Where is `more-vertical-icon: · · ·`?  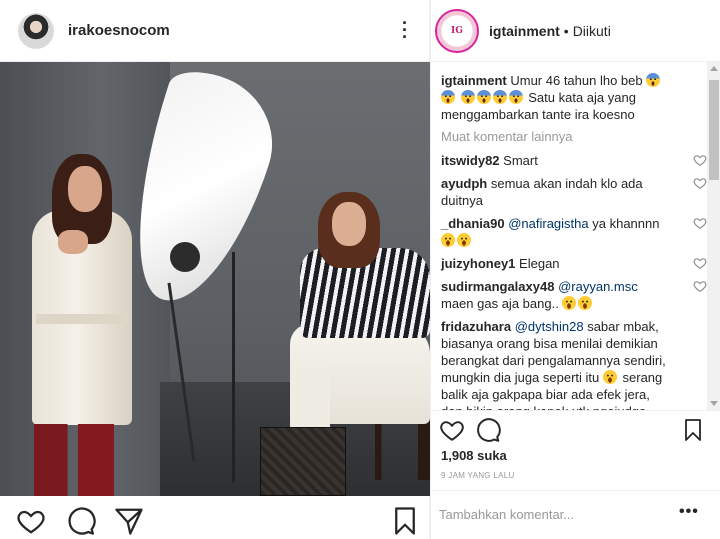
more-vertical-icon: · · · is located at coordinates (405, 30).